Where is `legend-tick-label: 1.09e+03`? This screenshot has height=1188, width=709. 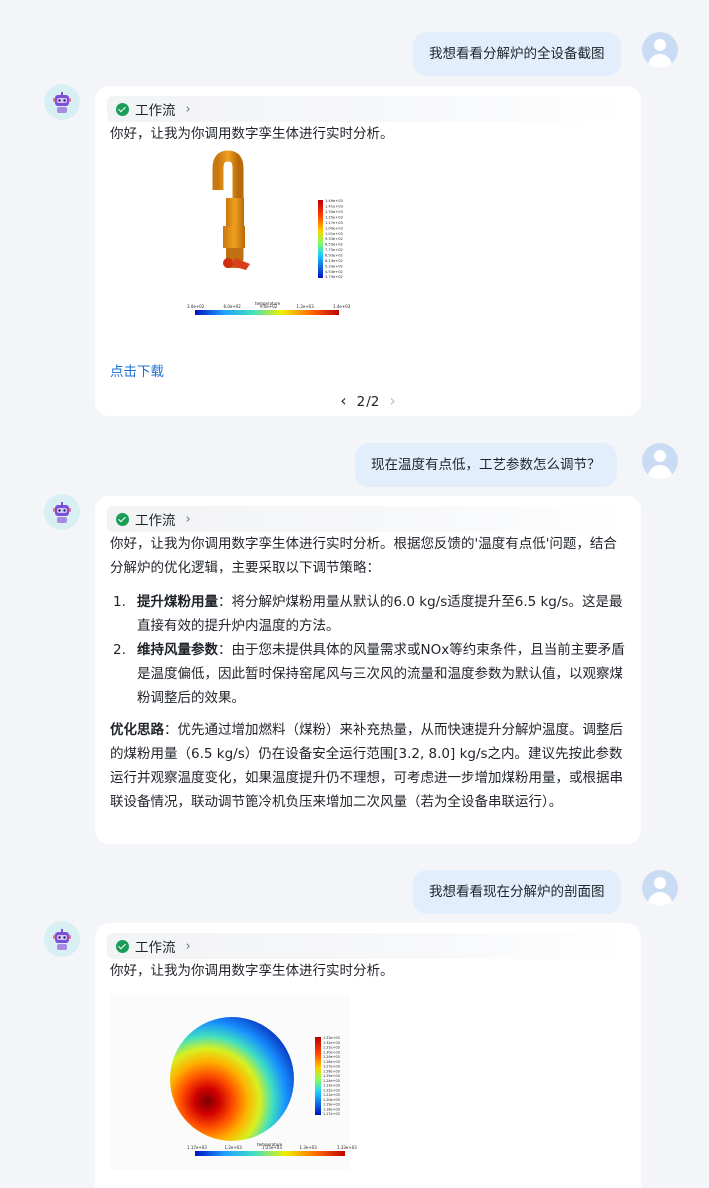 legend-tick-label: 1.09e+03 is located at coordinates (334, 228).